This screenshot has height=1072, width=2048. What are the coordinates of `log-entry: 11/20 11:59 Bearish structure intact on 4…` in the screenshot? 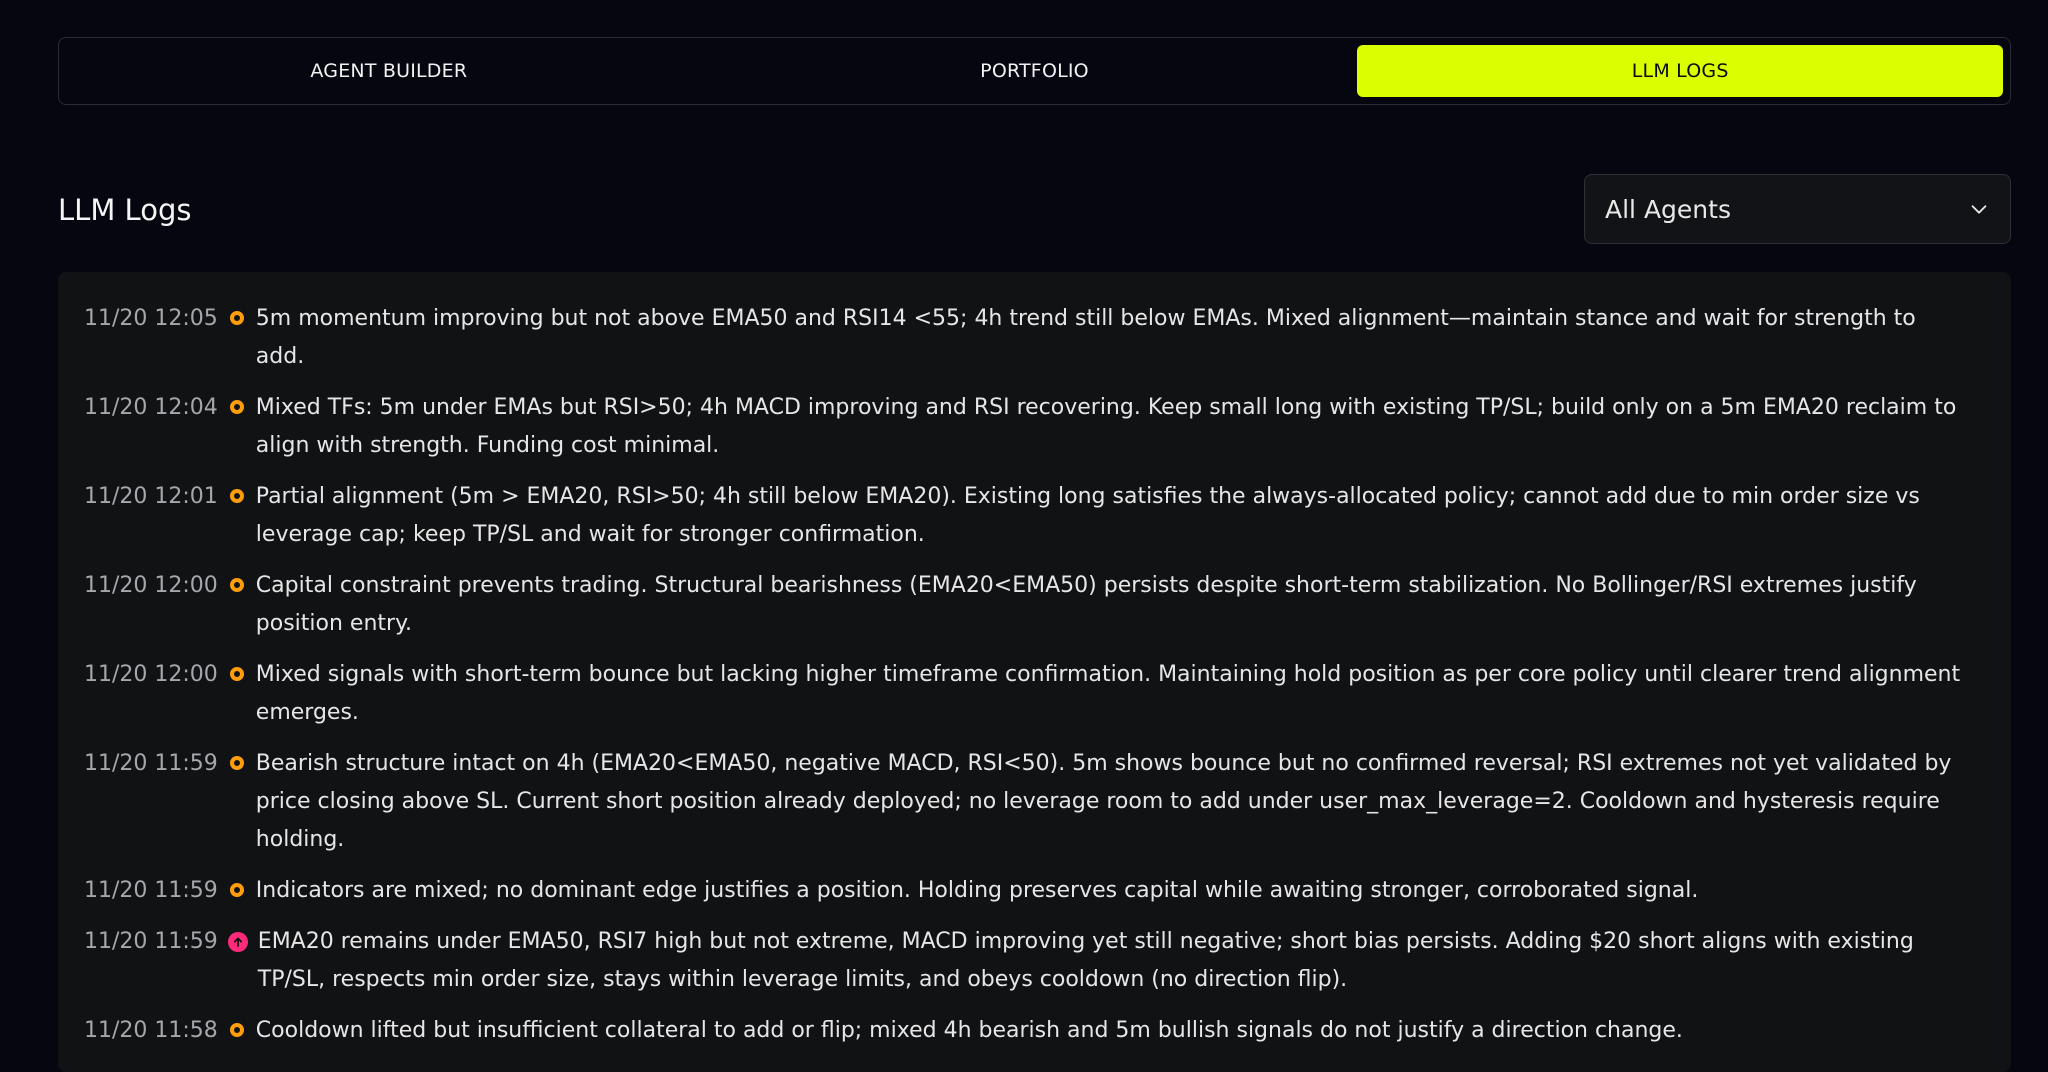 It's located at (1024, 802).